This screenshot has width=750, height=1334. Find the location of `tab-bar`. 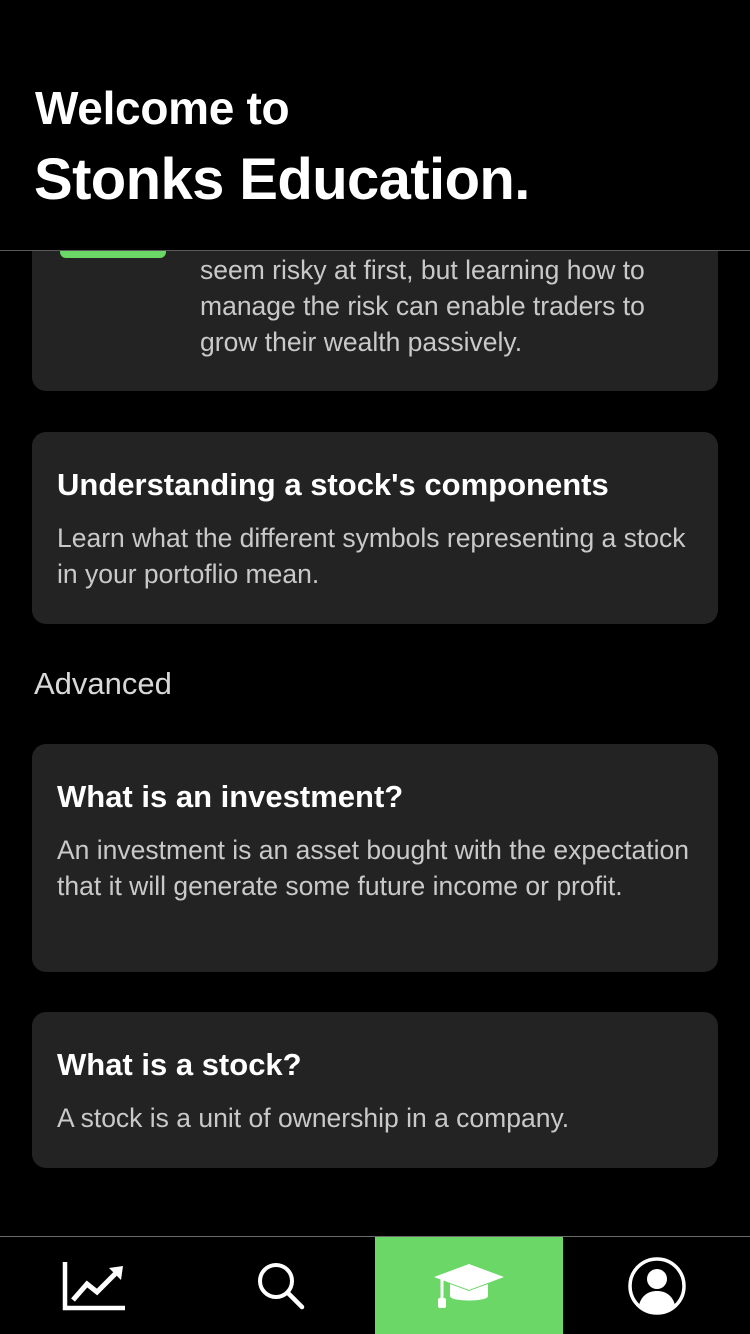

tab-bar is located at coordinates (375, 1285).